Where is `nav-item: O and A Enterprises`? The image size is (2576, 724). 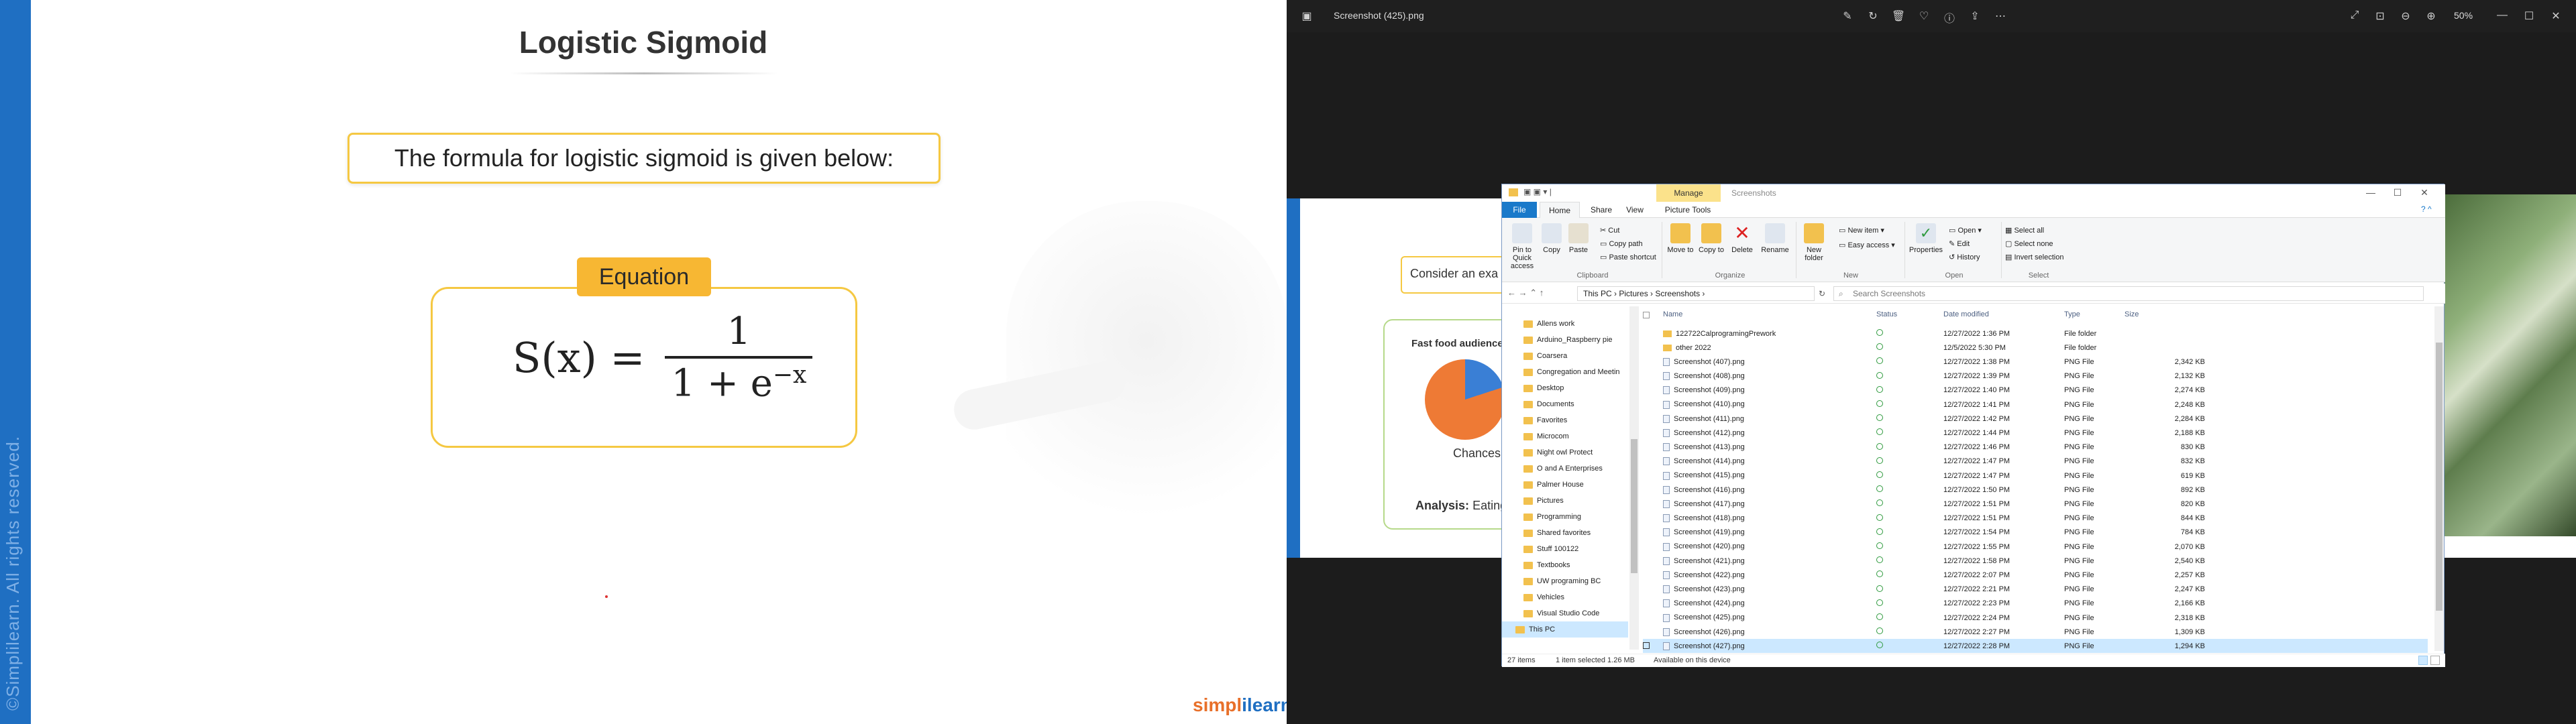 nav-item: O and A Enterprises is located at coordinates (1563, 469).